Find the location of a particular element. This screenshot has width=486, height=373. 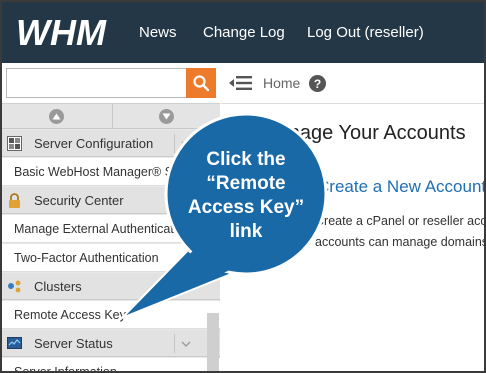

create-account-link: Create a New Account is located at coordinates (400, 187).